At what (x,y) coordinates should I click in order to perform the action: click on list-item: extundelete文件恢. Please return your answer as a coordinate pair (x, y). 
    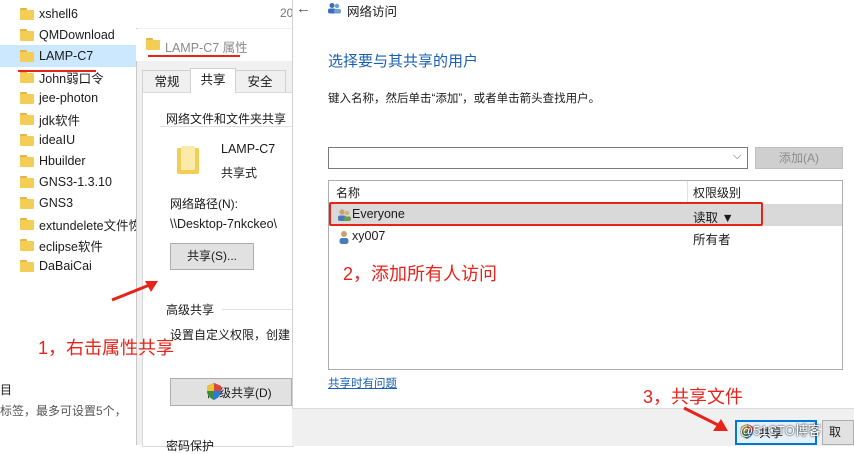
    Looking at the image, I should click on (68, 224).